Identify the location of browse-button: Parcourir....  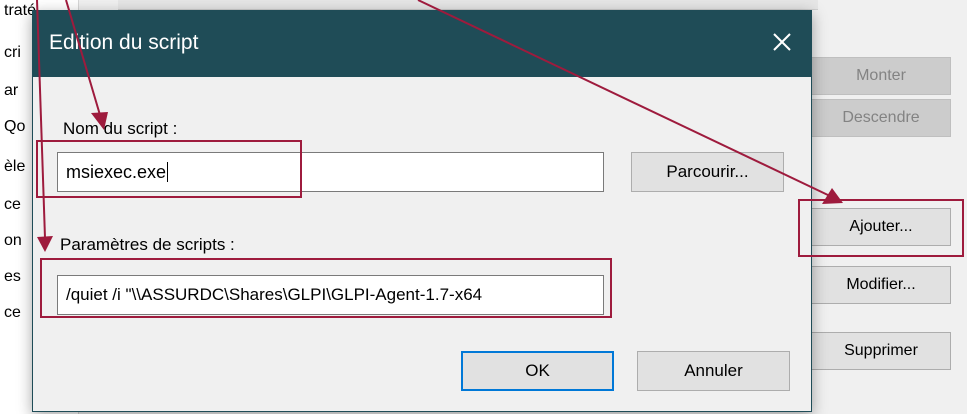
(707, 172).